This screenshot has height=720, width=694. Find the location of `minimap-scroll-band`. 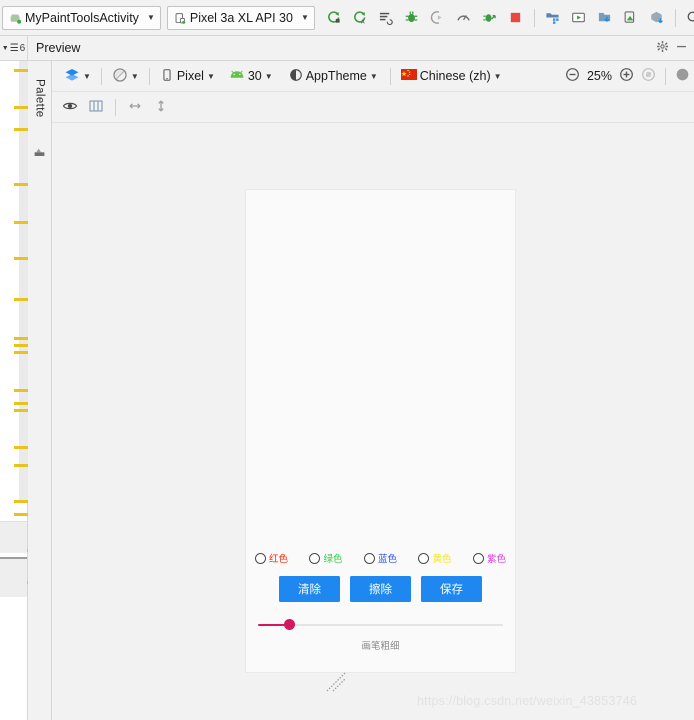

minimap-scroll-band is located at coordinates (23, 280).